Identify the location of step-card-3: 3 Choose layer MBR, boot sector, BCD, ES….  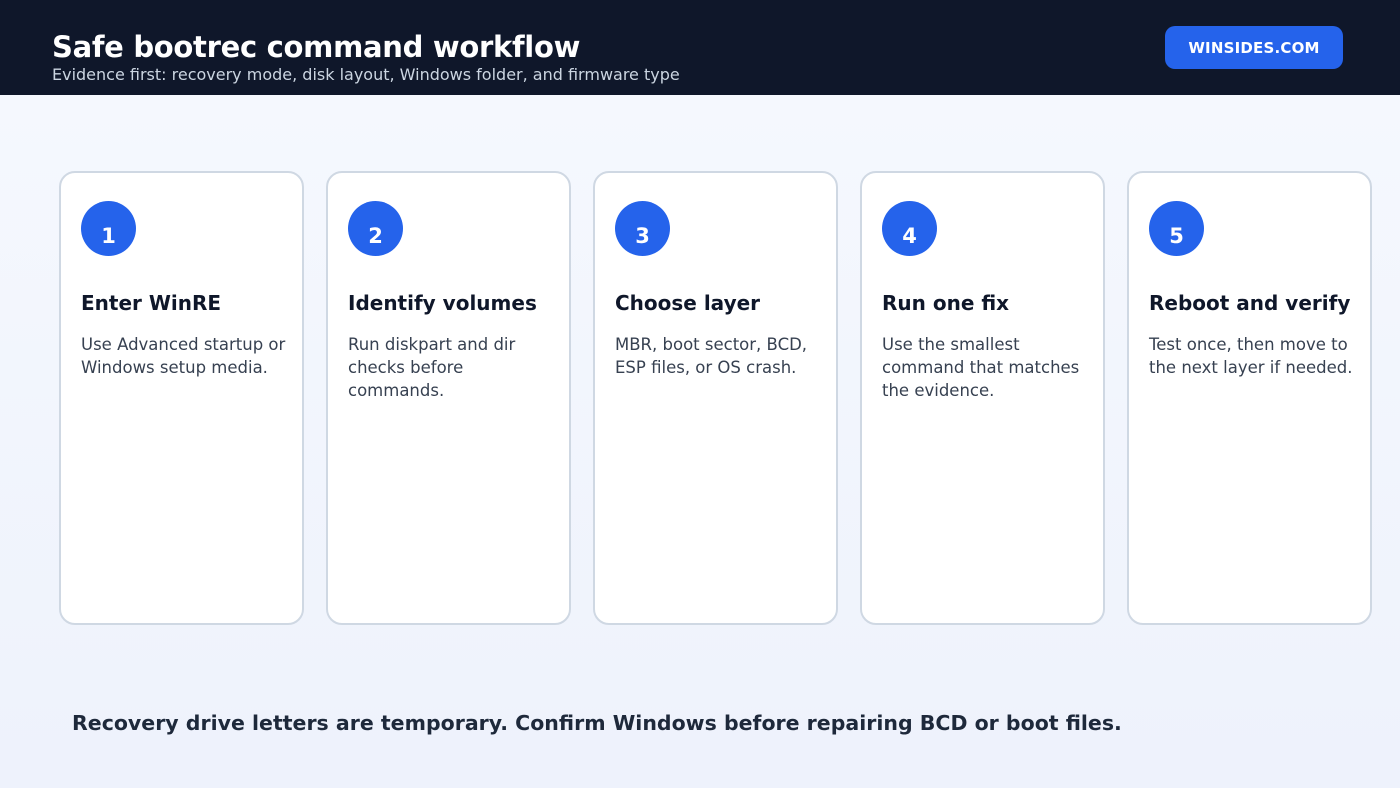
(715, 398).